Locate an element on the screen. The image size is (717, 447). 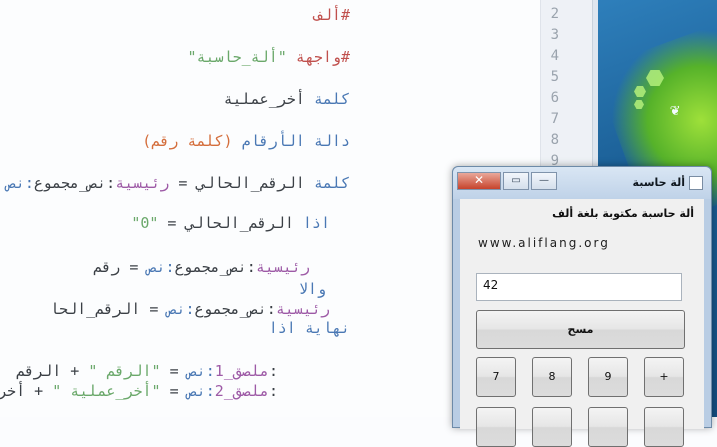
code-token: ملصق_1 is located at coordinates (241, 371).